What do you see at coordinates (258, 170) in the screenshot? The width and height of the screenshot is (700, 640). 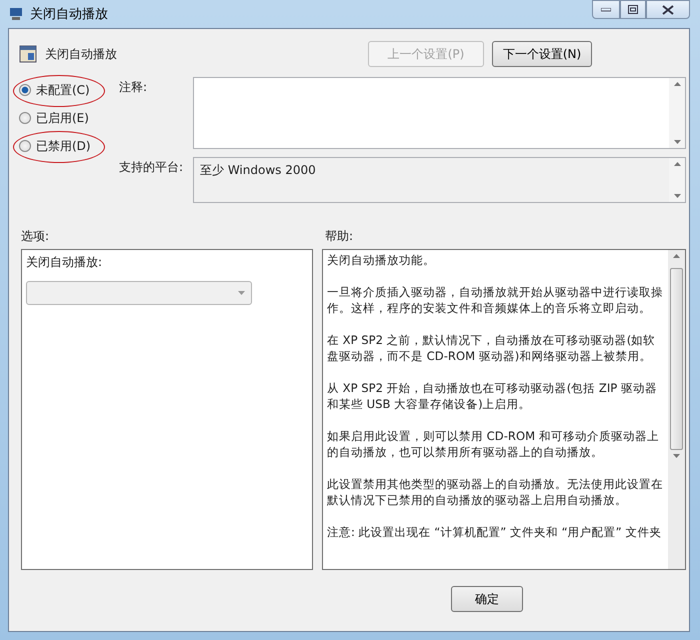 I see `platform-value: 至少 Windows 2000` at bounding box center [258, 170].